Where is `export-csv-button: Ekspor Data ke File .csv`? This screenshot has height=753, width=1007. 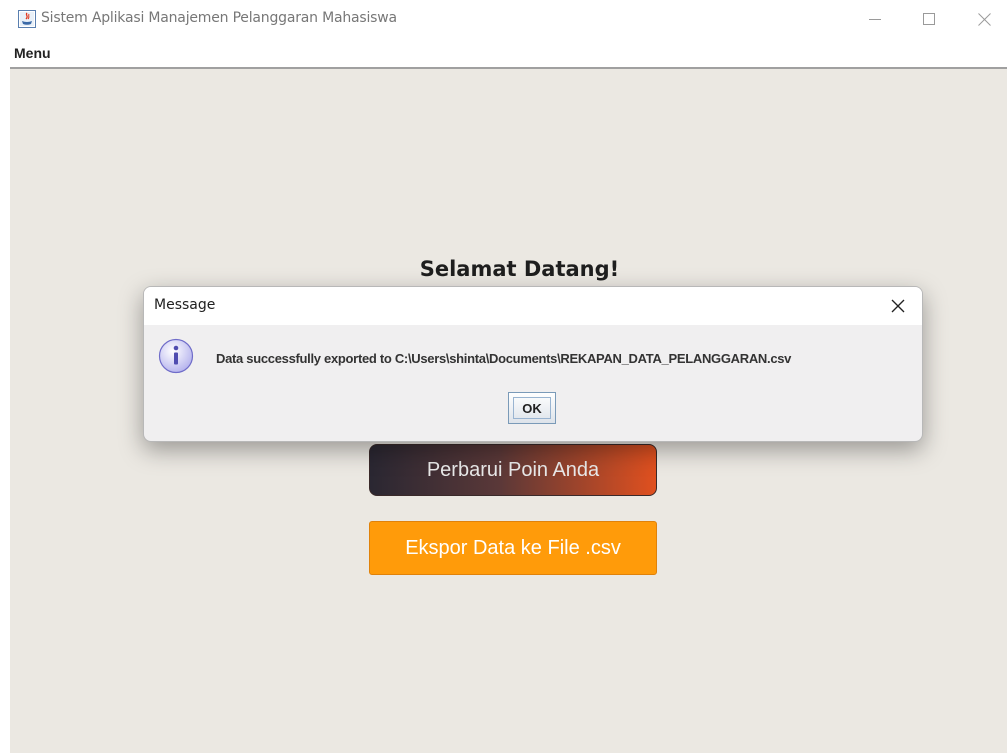 export-csv-button: Ekspor Data ke File .csv is located at coordinates (513, 548).